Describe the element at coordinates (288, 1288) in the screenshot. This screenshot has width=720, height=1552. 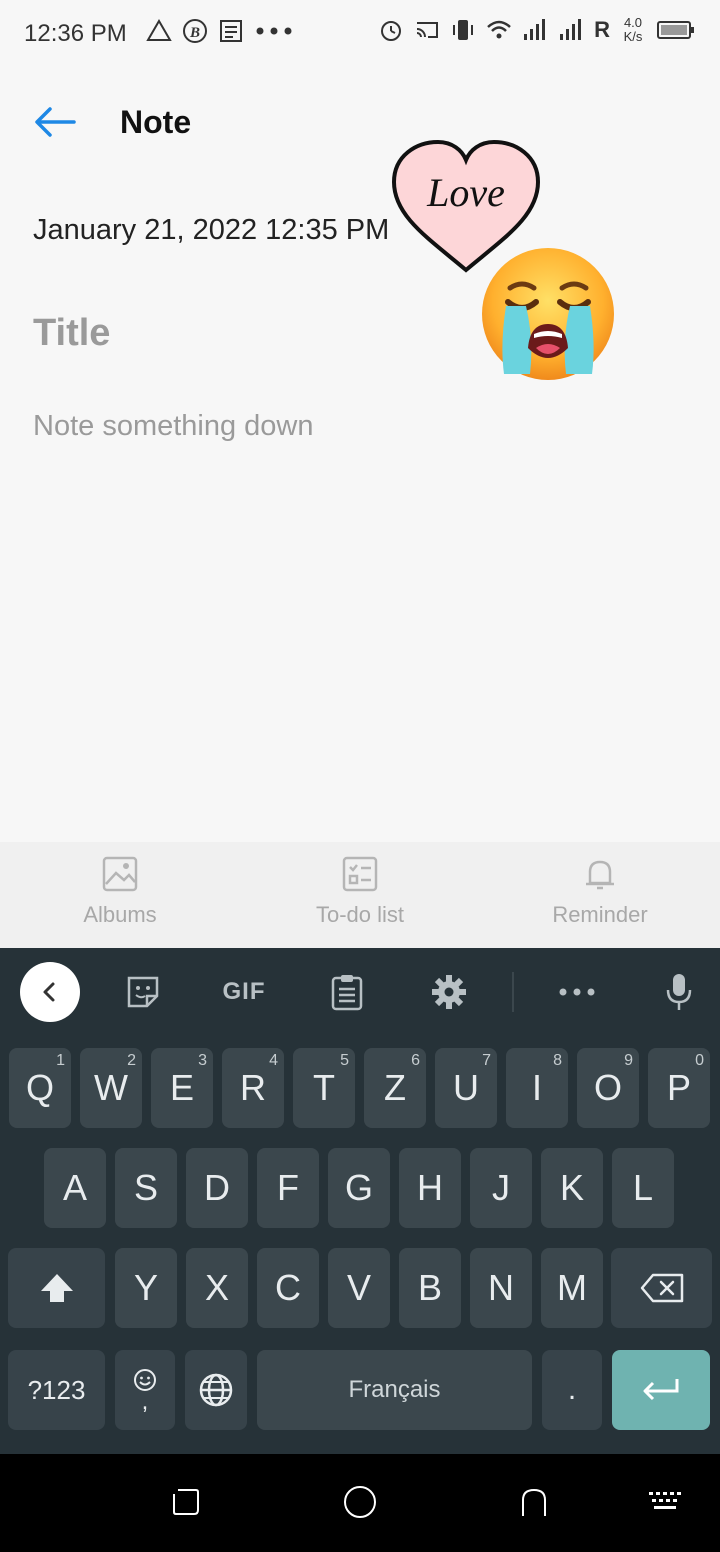
I see `key-c: C` at that location.